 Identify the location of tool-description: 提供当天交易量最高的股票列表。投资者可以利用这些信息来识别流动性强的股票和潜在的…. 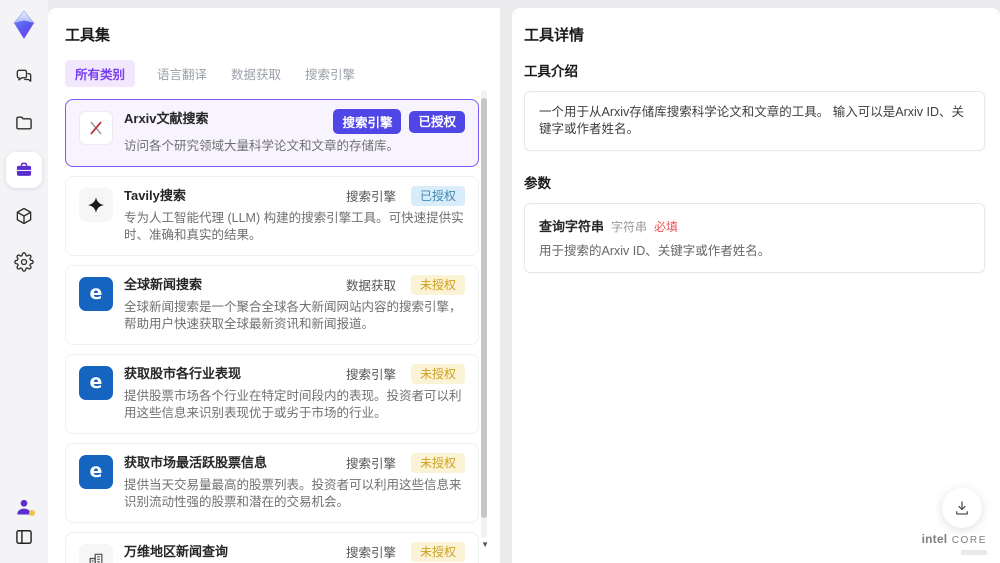
(293, 493).